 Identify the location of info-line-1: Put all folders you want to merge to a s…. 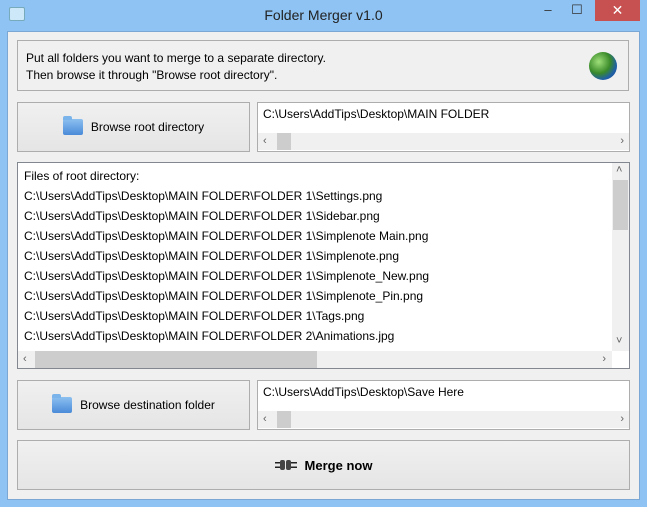
(176, 58).